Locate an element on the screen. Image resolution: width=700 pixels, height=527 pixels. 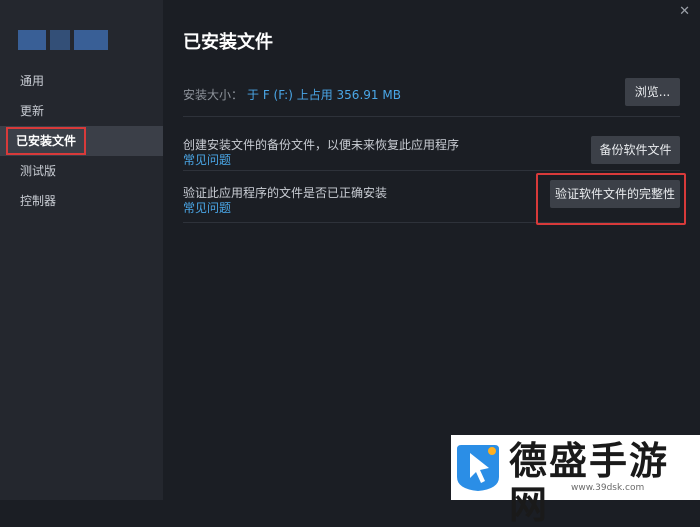
sidebar-item-controller: 控制器 is located at coordinates (81, 201).